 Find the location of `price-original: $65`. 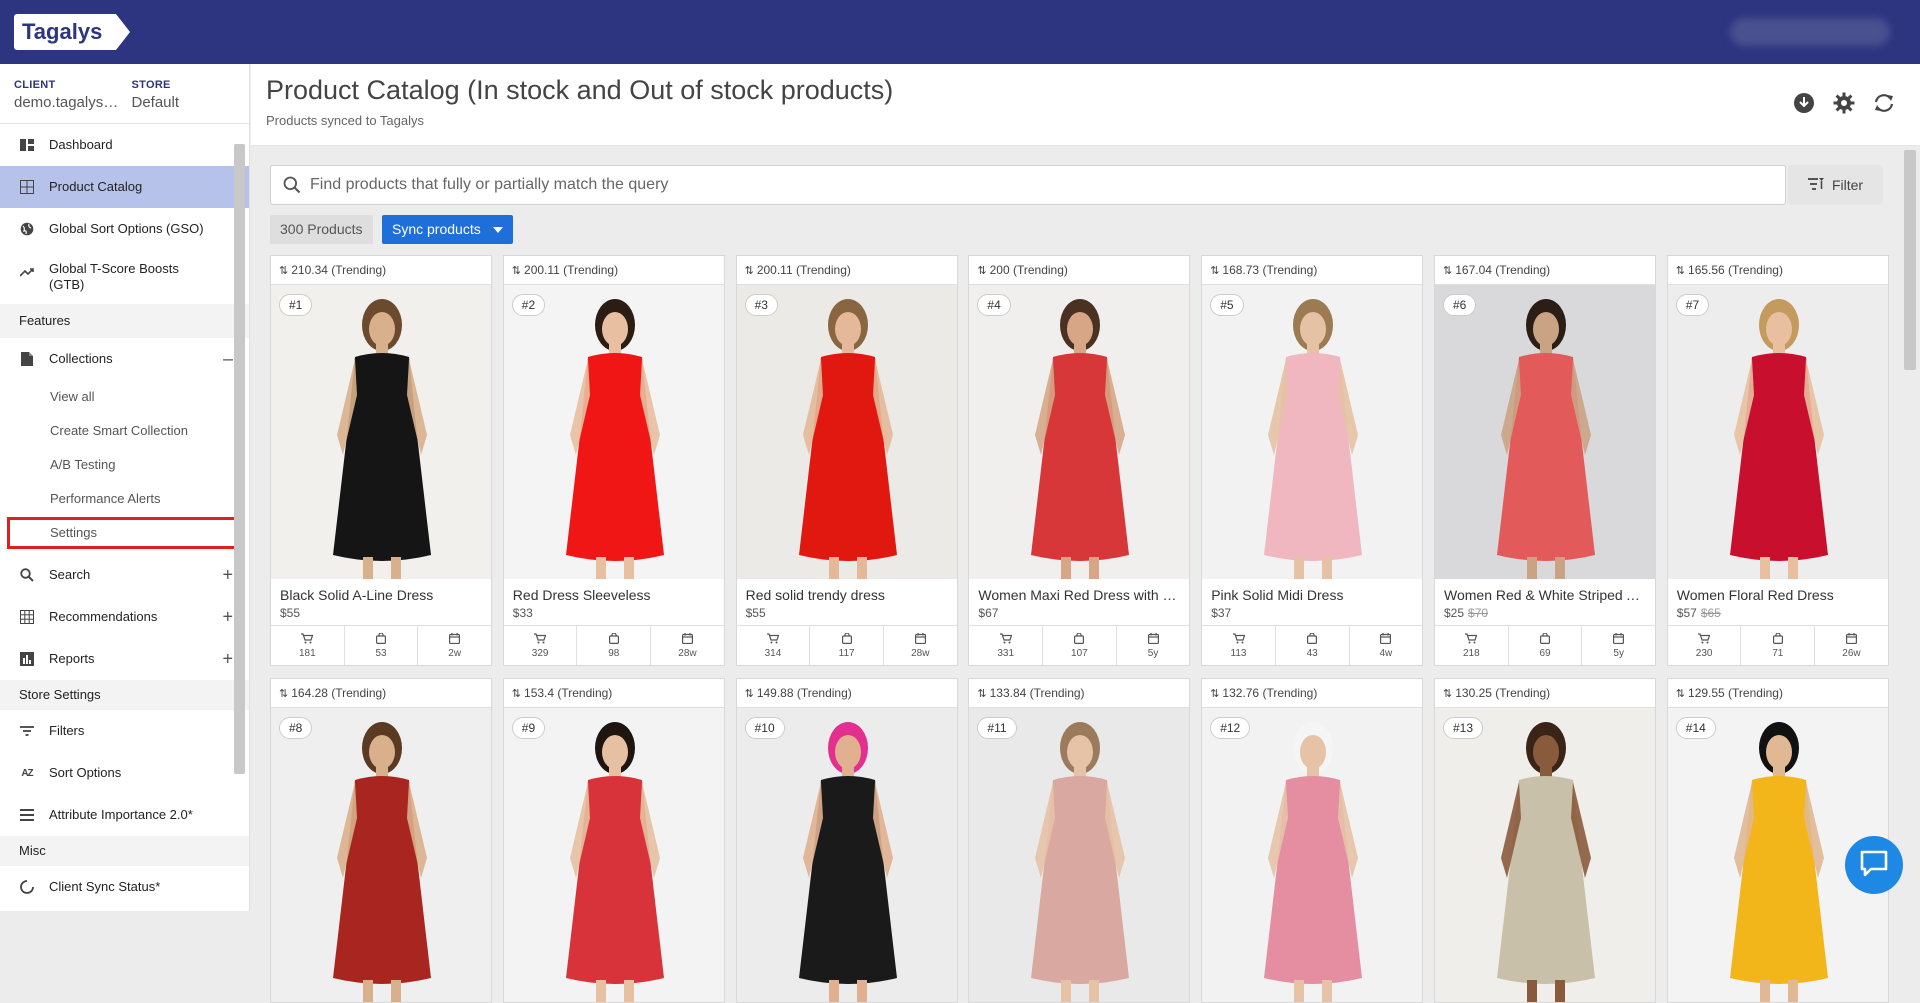

price-original: $65 is located at coordinates (1710, 613).